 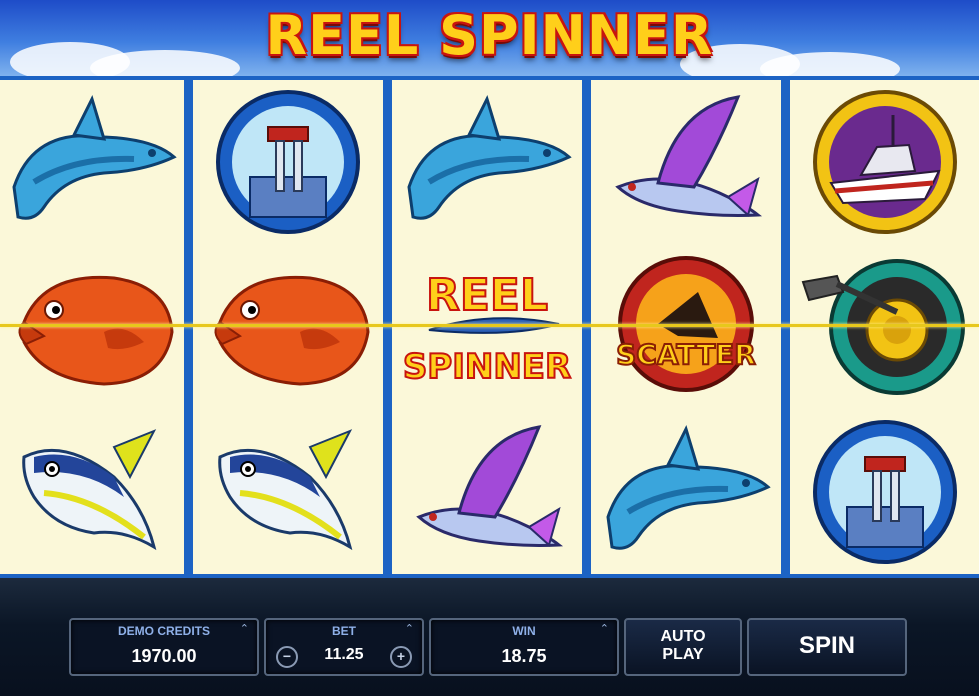 I want to click on reel-spinner-wild-icon: REEL SPINNER, so click(x=487, y=327).